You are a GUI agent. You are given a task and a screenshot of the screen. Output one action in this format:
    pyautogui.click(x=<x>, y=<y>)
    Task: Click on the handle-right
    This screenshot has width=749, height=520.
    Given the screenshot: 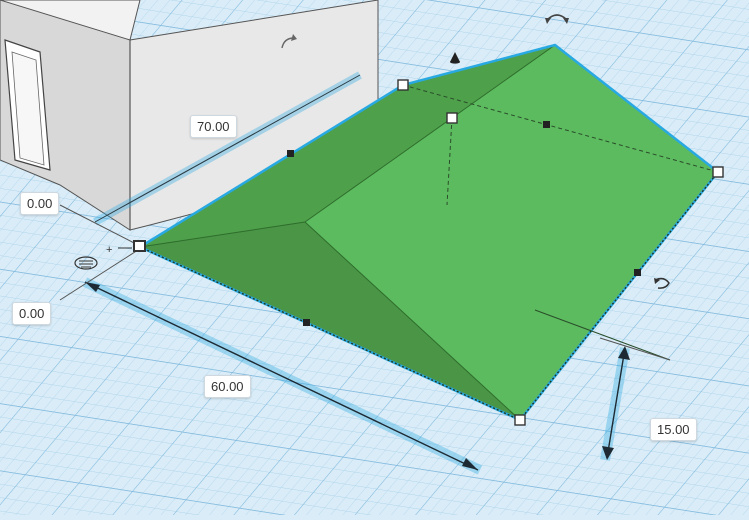 What is the action you would take?
    pyautogui.click(x=718, y=172)
    